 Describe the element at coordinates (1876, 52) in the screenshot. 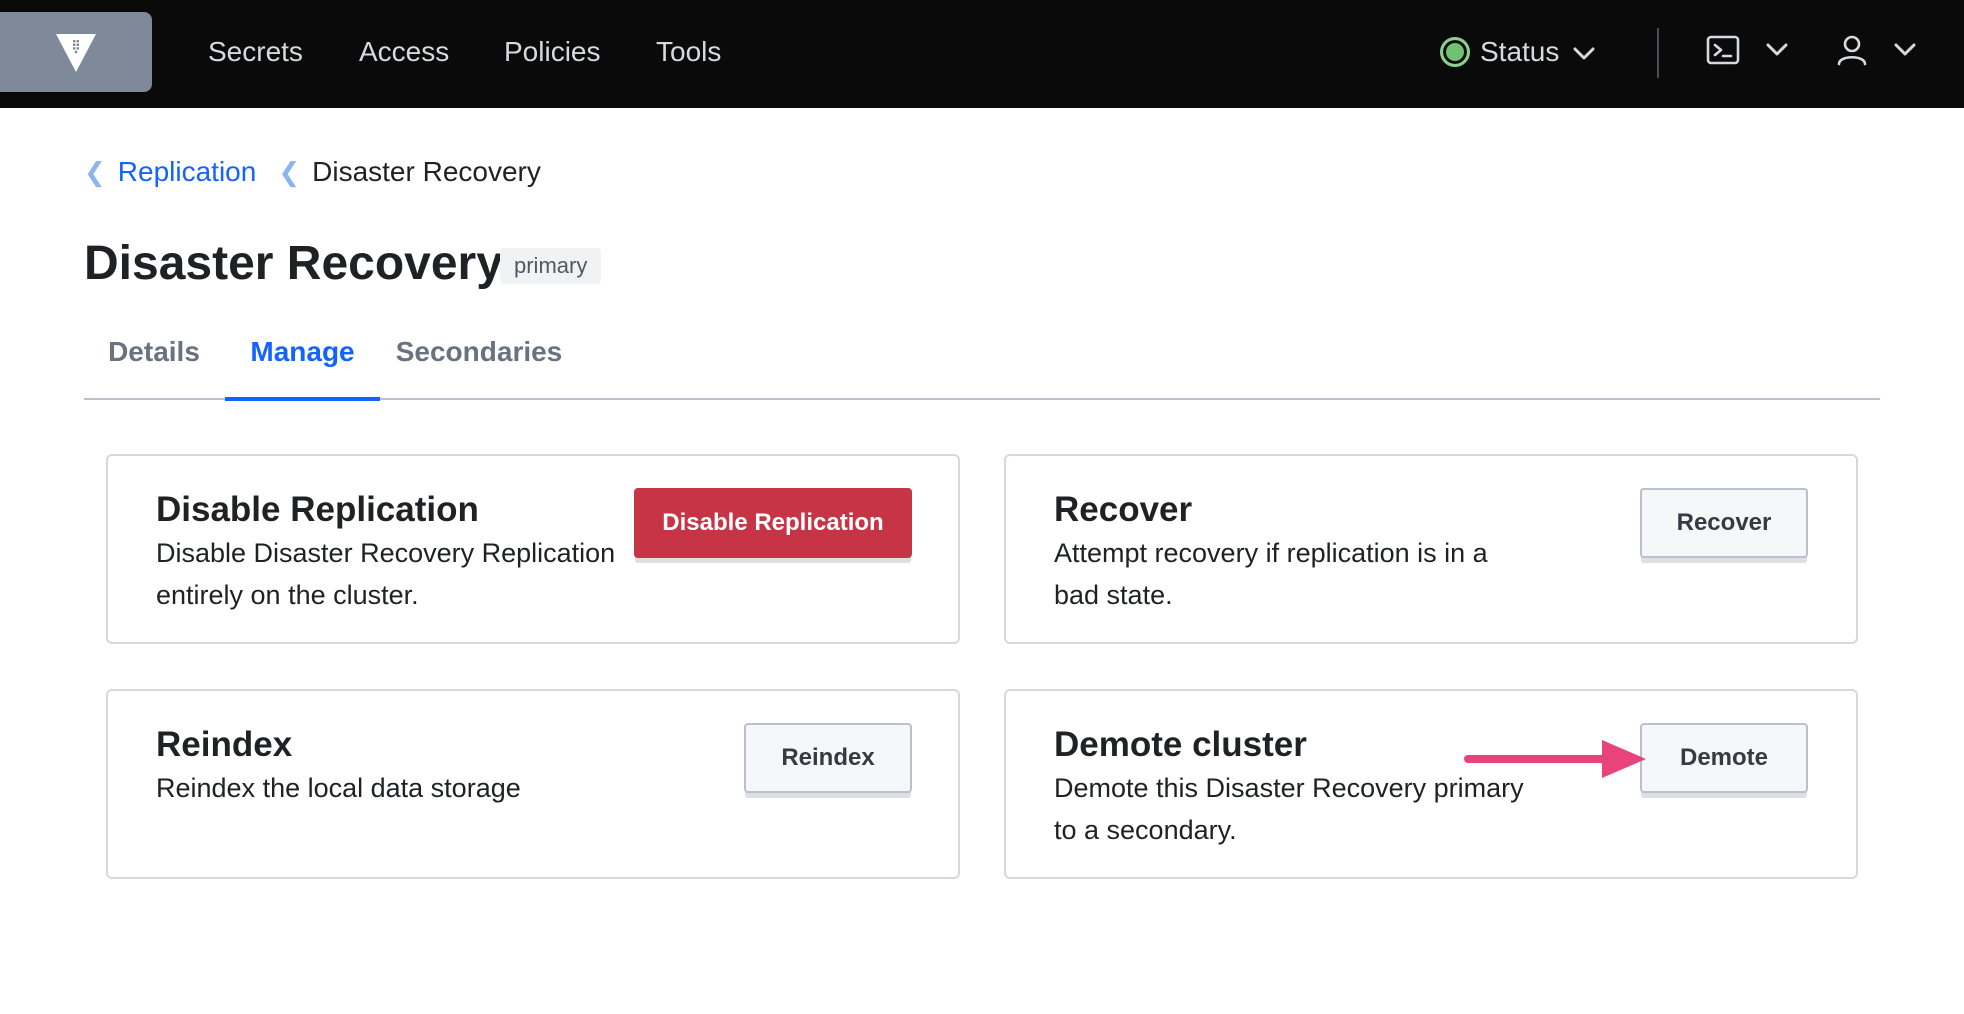

I see `user-menu-button` at that location.